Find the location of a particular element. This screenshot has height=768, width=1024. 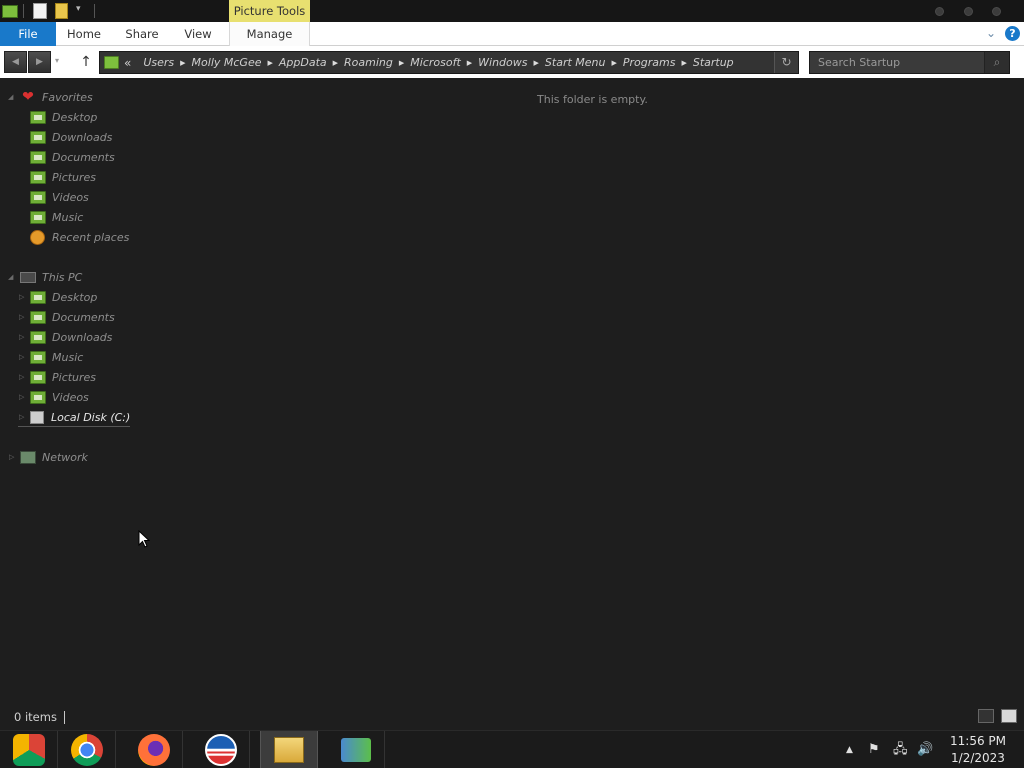

nav-pc-pictures: Pictures is located at coordinates (63, 377).